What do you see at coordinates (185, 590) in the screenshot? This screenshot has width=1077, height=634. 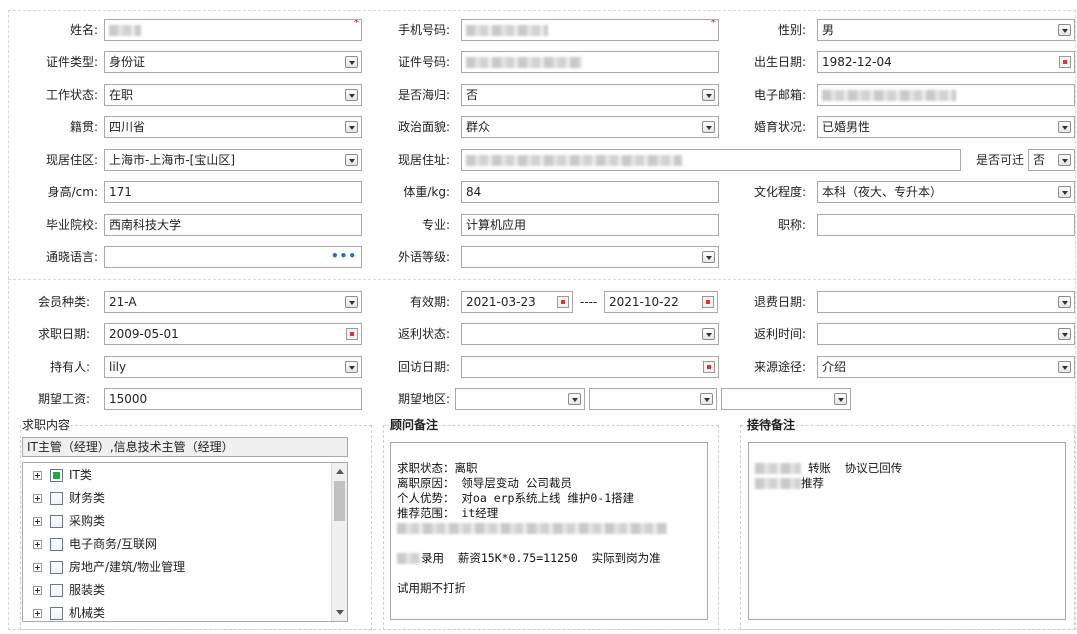 I see `tree-item: 服装类` at bounding box center [185, 590].